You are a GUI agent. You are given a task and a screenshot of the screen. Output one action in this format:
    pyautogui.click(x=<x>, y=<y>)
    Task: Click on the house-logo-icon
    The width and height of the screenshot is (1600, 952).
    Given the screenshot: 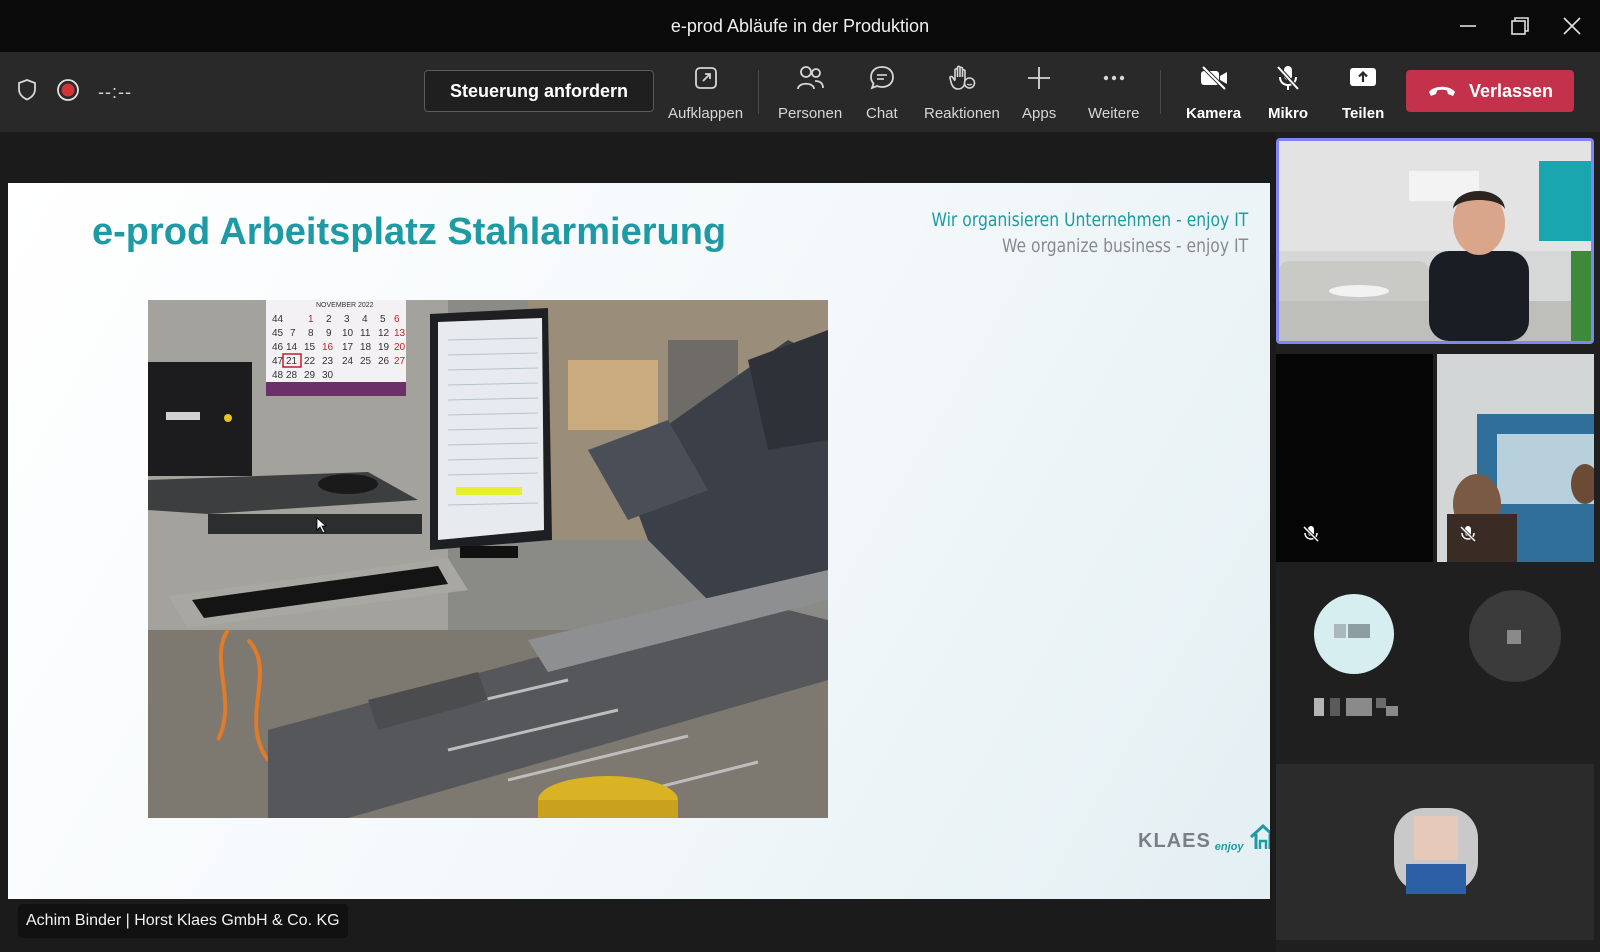 What is the action you would take?
    pyautogui.click(x=1259, y=836)
    